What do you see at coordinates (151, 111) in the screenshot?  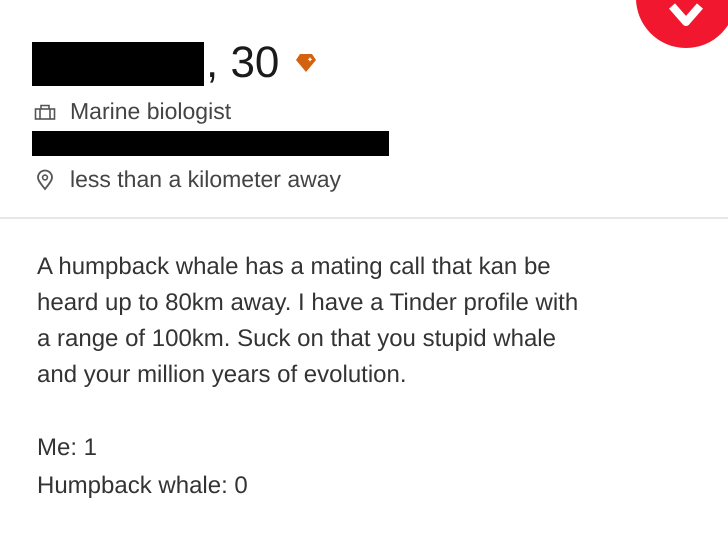 I see `job-title: Marine biologist` at bounding box center [151, 111].